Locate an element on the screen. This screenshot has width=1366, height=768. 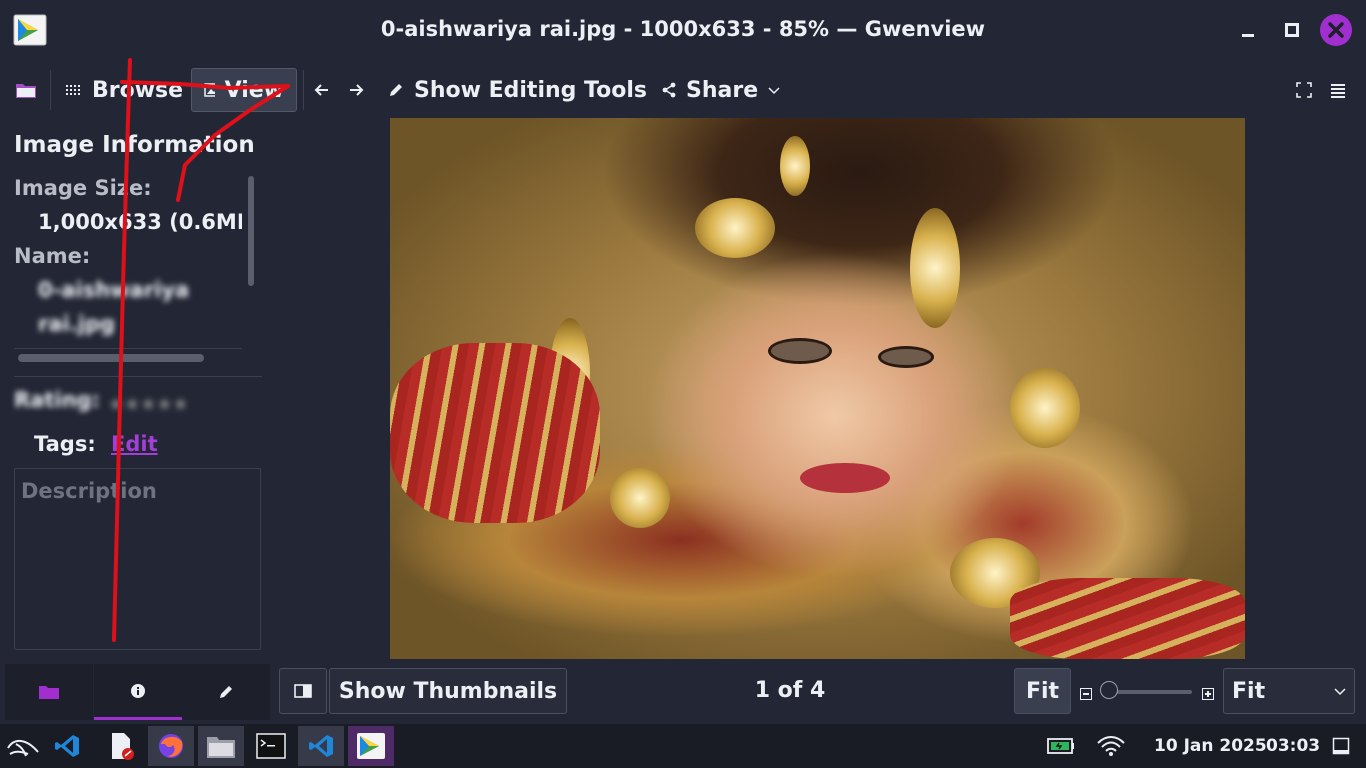
folder-button is located at coordinates (26, 90).